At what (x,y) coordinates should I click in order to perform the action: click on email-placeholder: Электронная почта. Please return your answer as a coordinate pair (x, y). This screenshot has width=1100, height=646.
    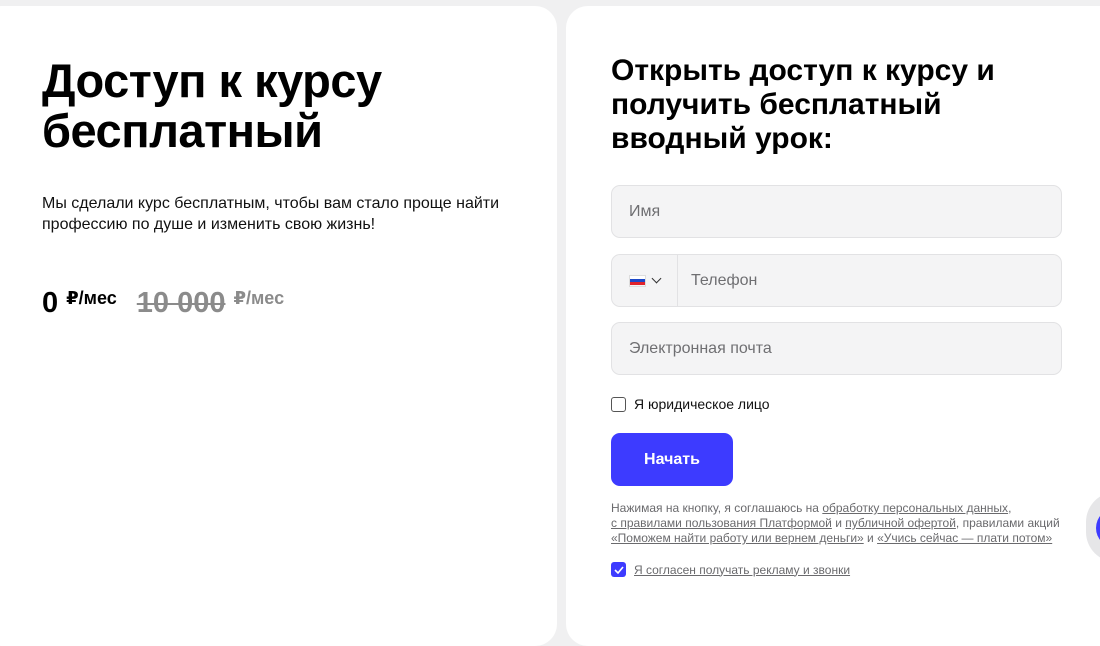
    Looking at the image, I should click on (700, 348).